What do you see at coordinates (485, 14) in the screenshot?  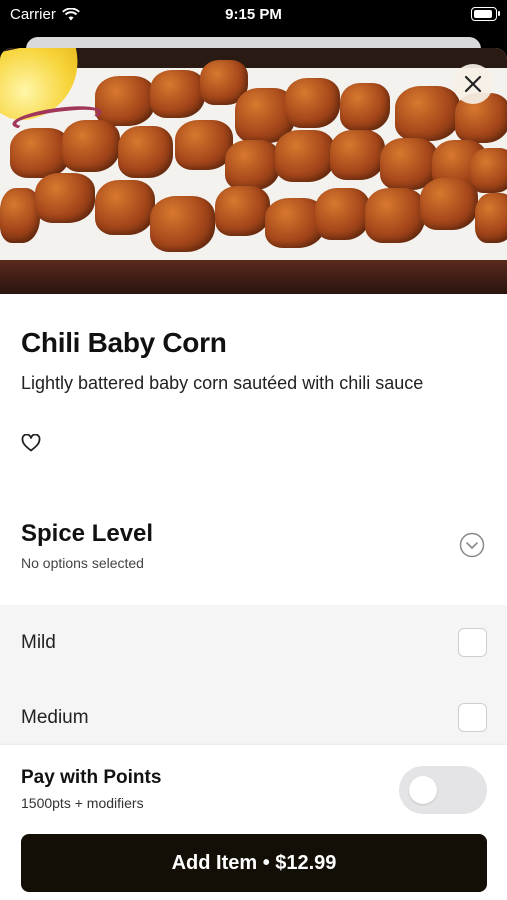 I see `battery-icon` at bounding box center [485, 14].